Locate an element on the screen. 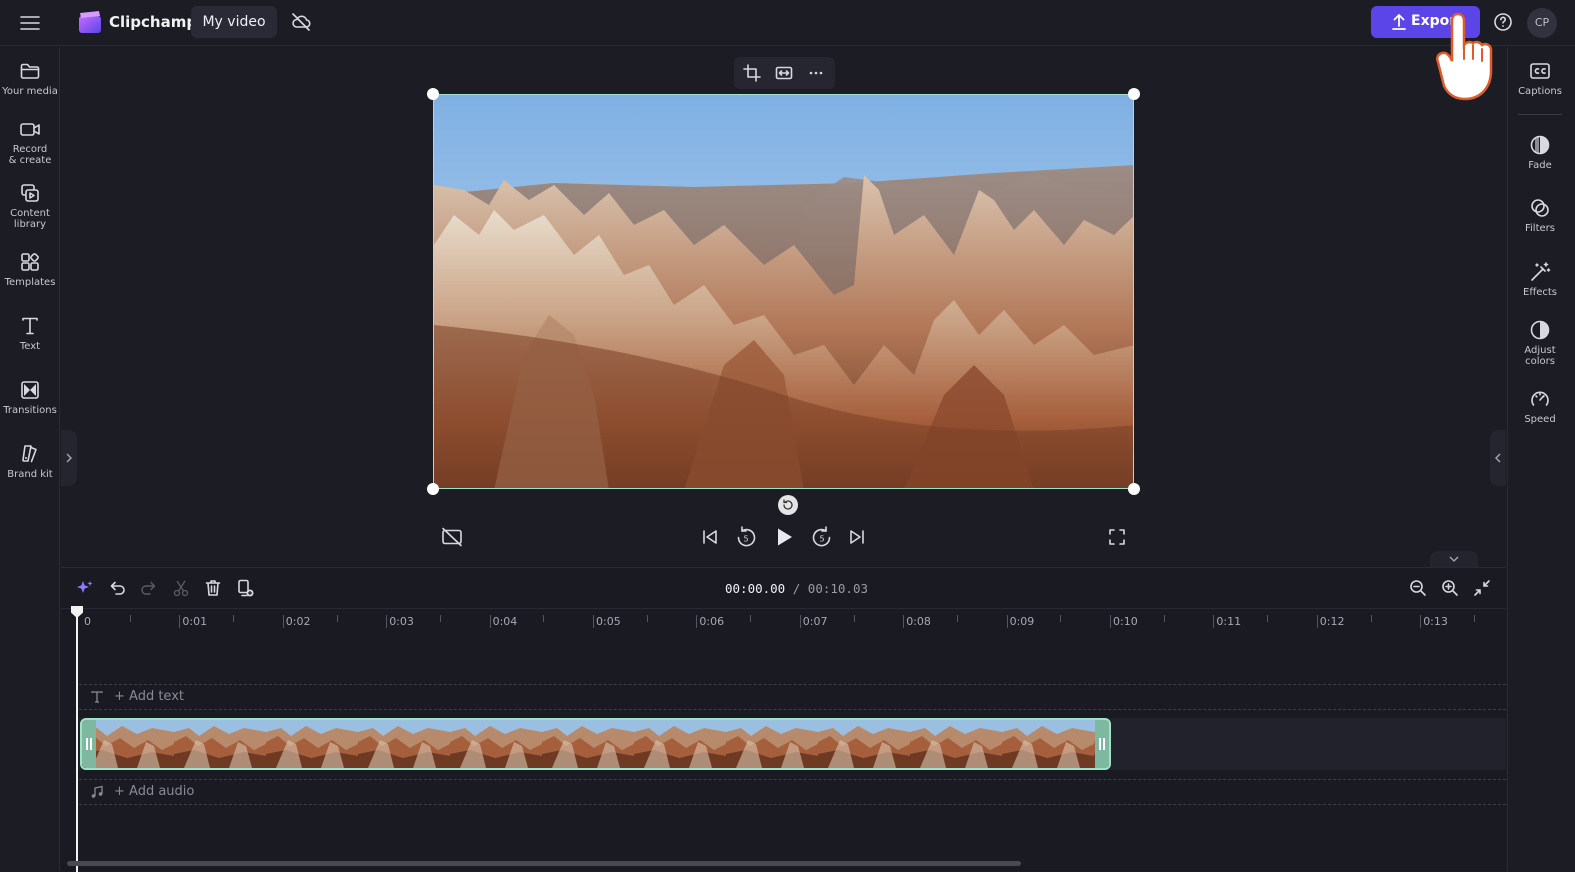 This screenshot has height=872, width=1575. nav-templates: Templates is located at coordinates (30, 269).